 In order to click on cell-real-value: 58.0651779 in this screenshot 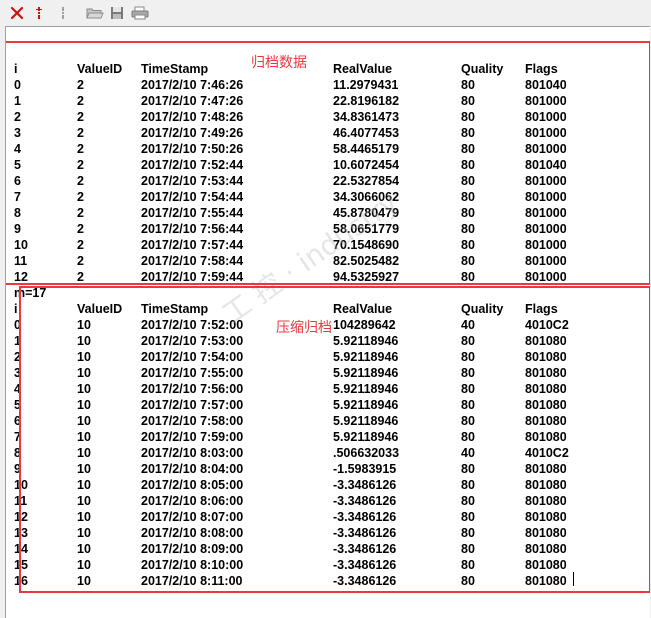, I will do `click(366, 229)`.